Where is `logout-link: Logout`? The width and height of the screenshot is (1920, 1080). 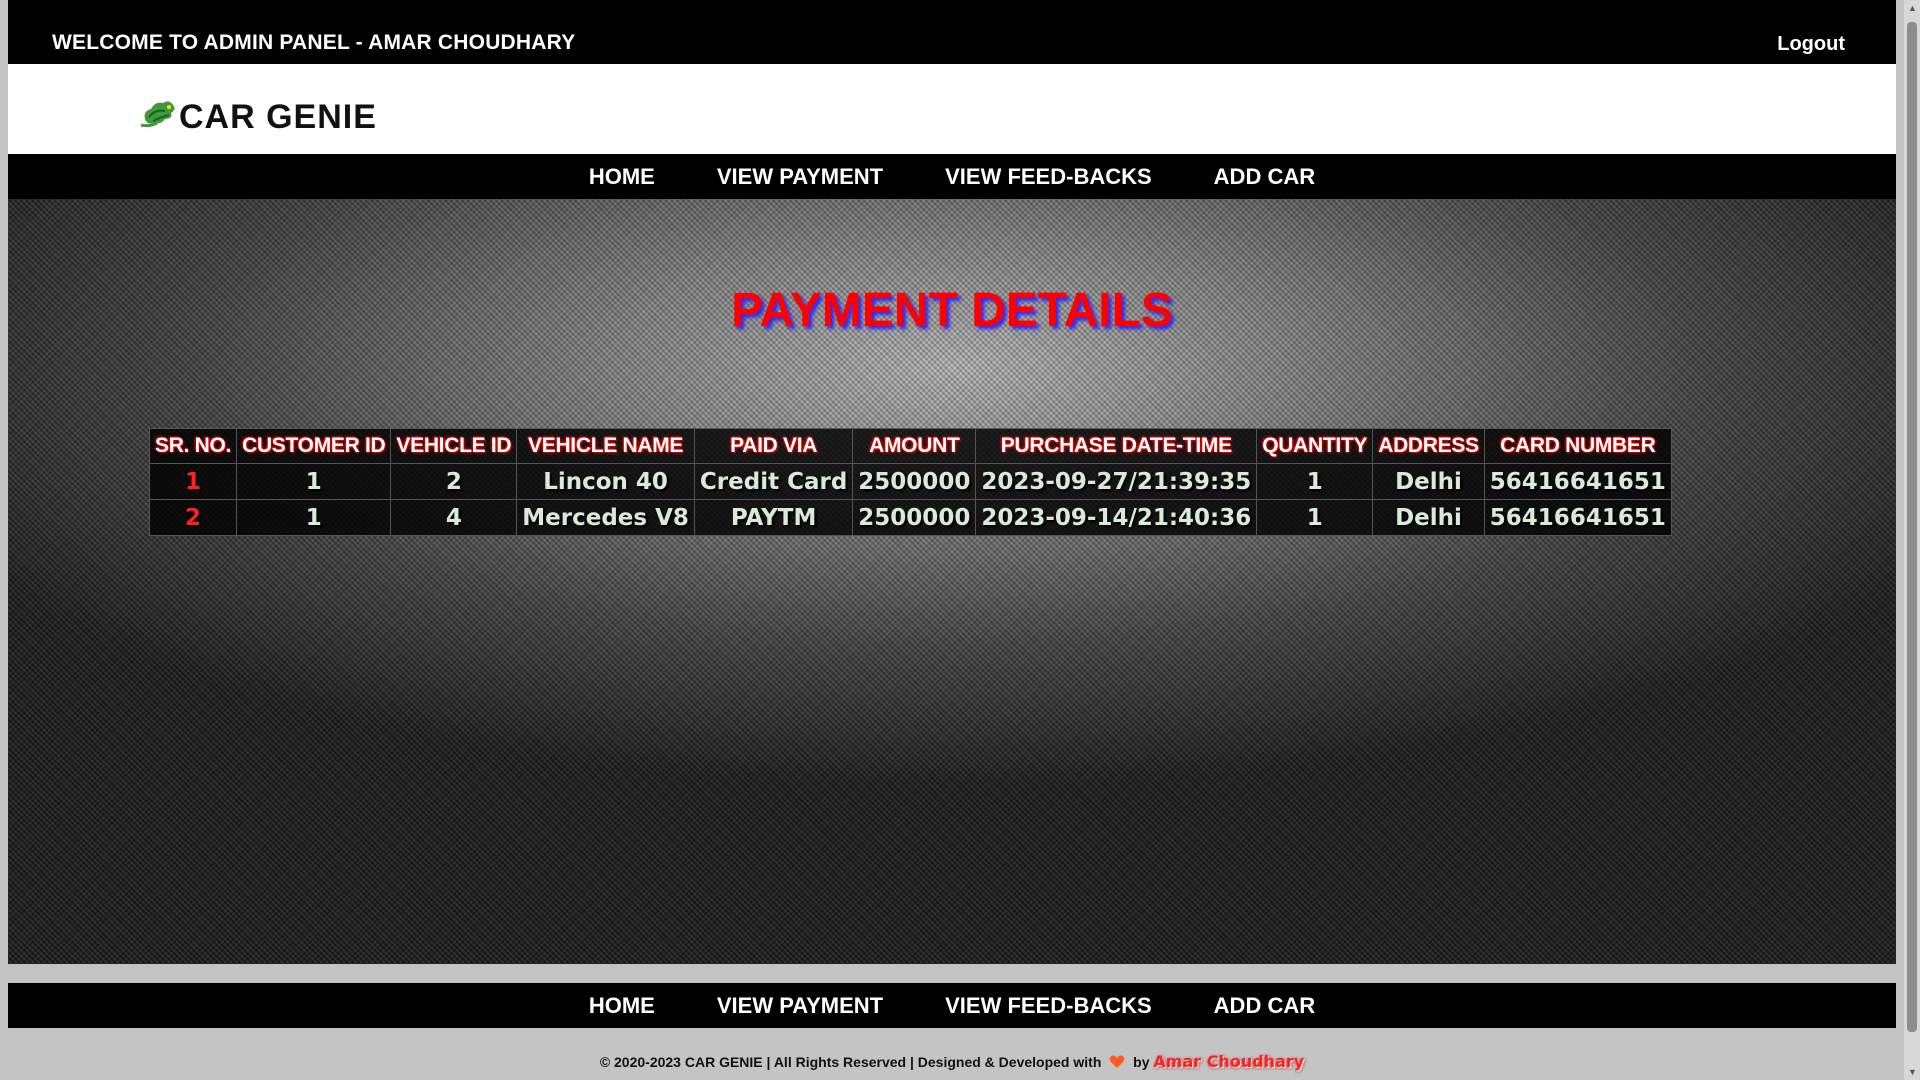
logout-link: Logout is located at coordinates (1811, 44).